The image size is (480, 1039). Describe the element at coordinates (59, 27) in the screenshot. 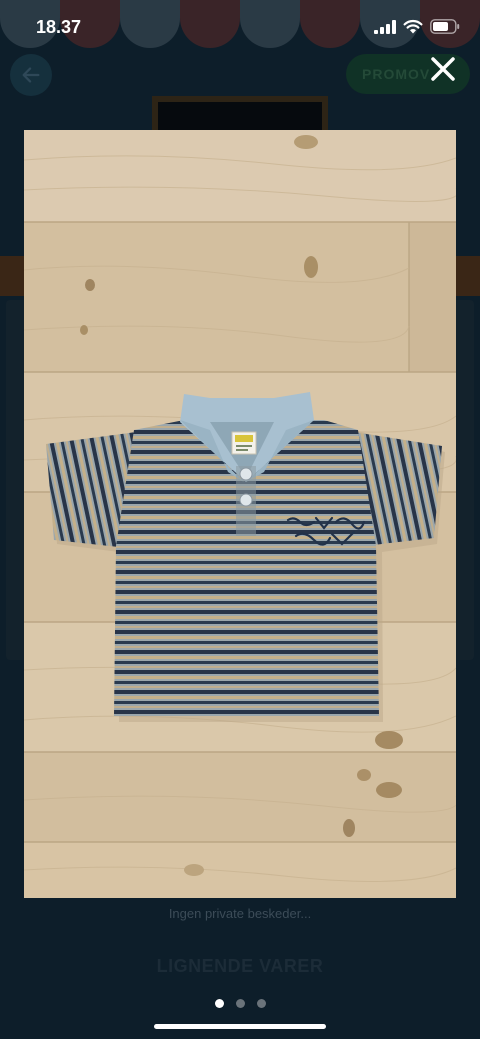

I see `status-time: 18.37` at that location.